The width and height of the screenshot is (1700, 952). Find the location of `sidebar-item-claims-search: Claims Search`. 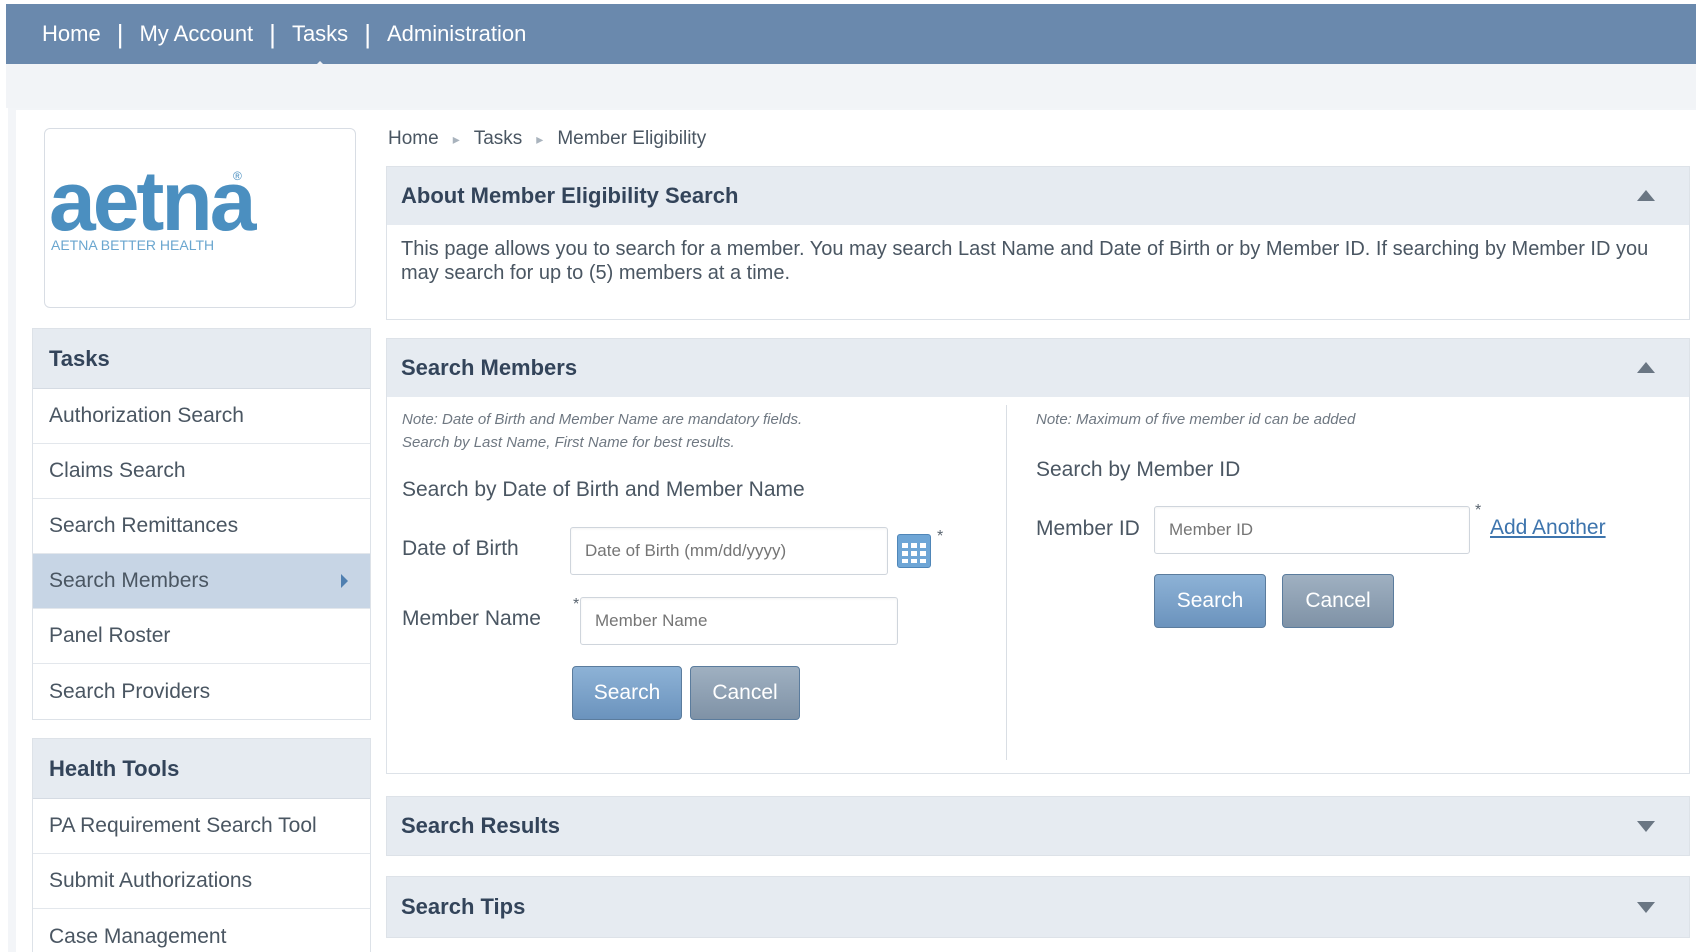

sidebar-item-claims-search: Claims Search is located at coordinates (201, 471).